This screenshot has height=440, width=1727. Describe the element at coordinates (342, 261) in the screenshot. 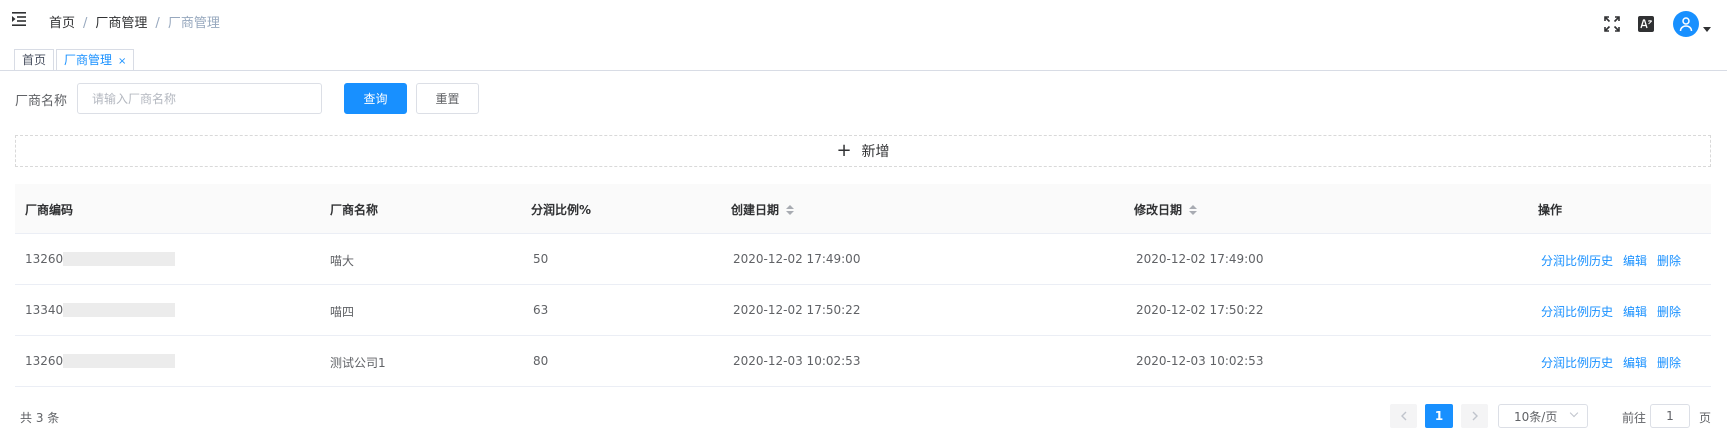

I see `cell-name: 喵大` at that location.